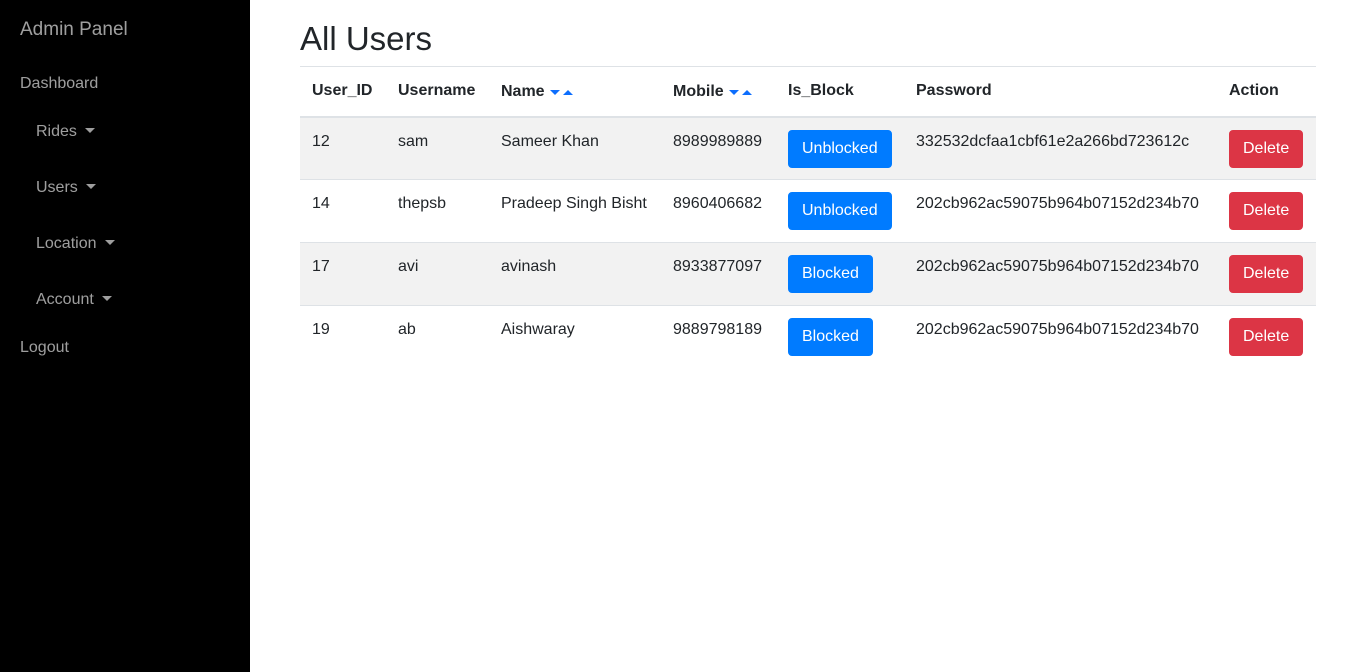  What do you see at coordinates (343, 211) in the screenshot?
I see `cell-user-id: 14` at bounding box center [343, 211].